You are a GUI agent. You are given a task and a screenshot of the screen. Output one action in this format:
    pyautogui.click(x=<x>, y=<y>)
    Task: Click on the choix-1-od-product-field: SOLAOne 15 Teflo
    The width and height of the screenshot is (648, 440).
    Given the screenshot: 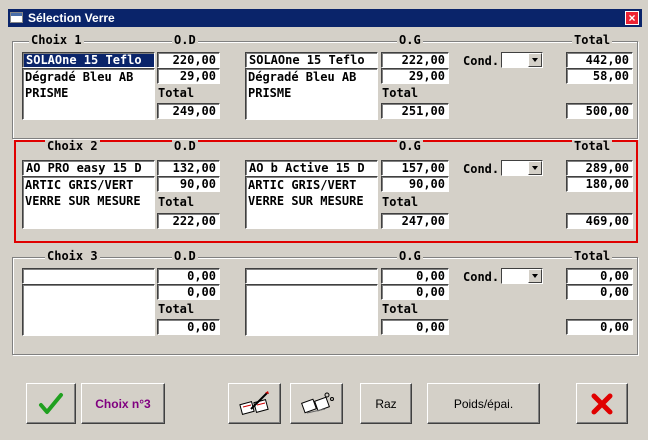 What is the action you would take?
    pyautogui.click(x=88, y=60)
    